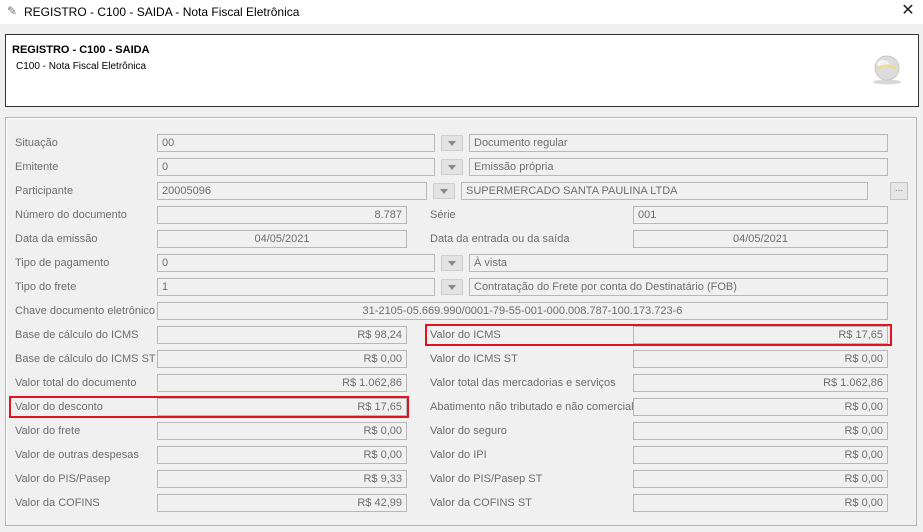  Describe the element at coordinates (85, 359) in the screenshot. I see `base-calculo-icms-st-label: Base de cálculo do ICMS ST` at that location.